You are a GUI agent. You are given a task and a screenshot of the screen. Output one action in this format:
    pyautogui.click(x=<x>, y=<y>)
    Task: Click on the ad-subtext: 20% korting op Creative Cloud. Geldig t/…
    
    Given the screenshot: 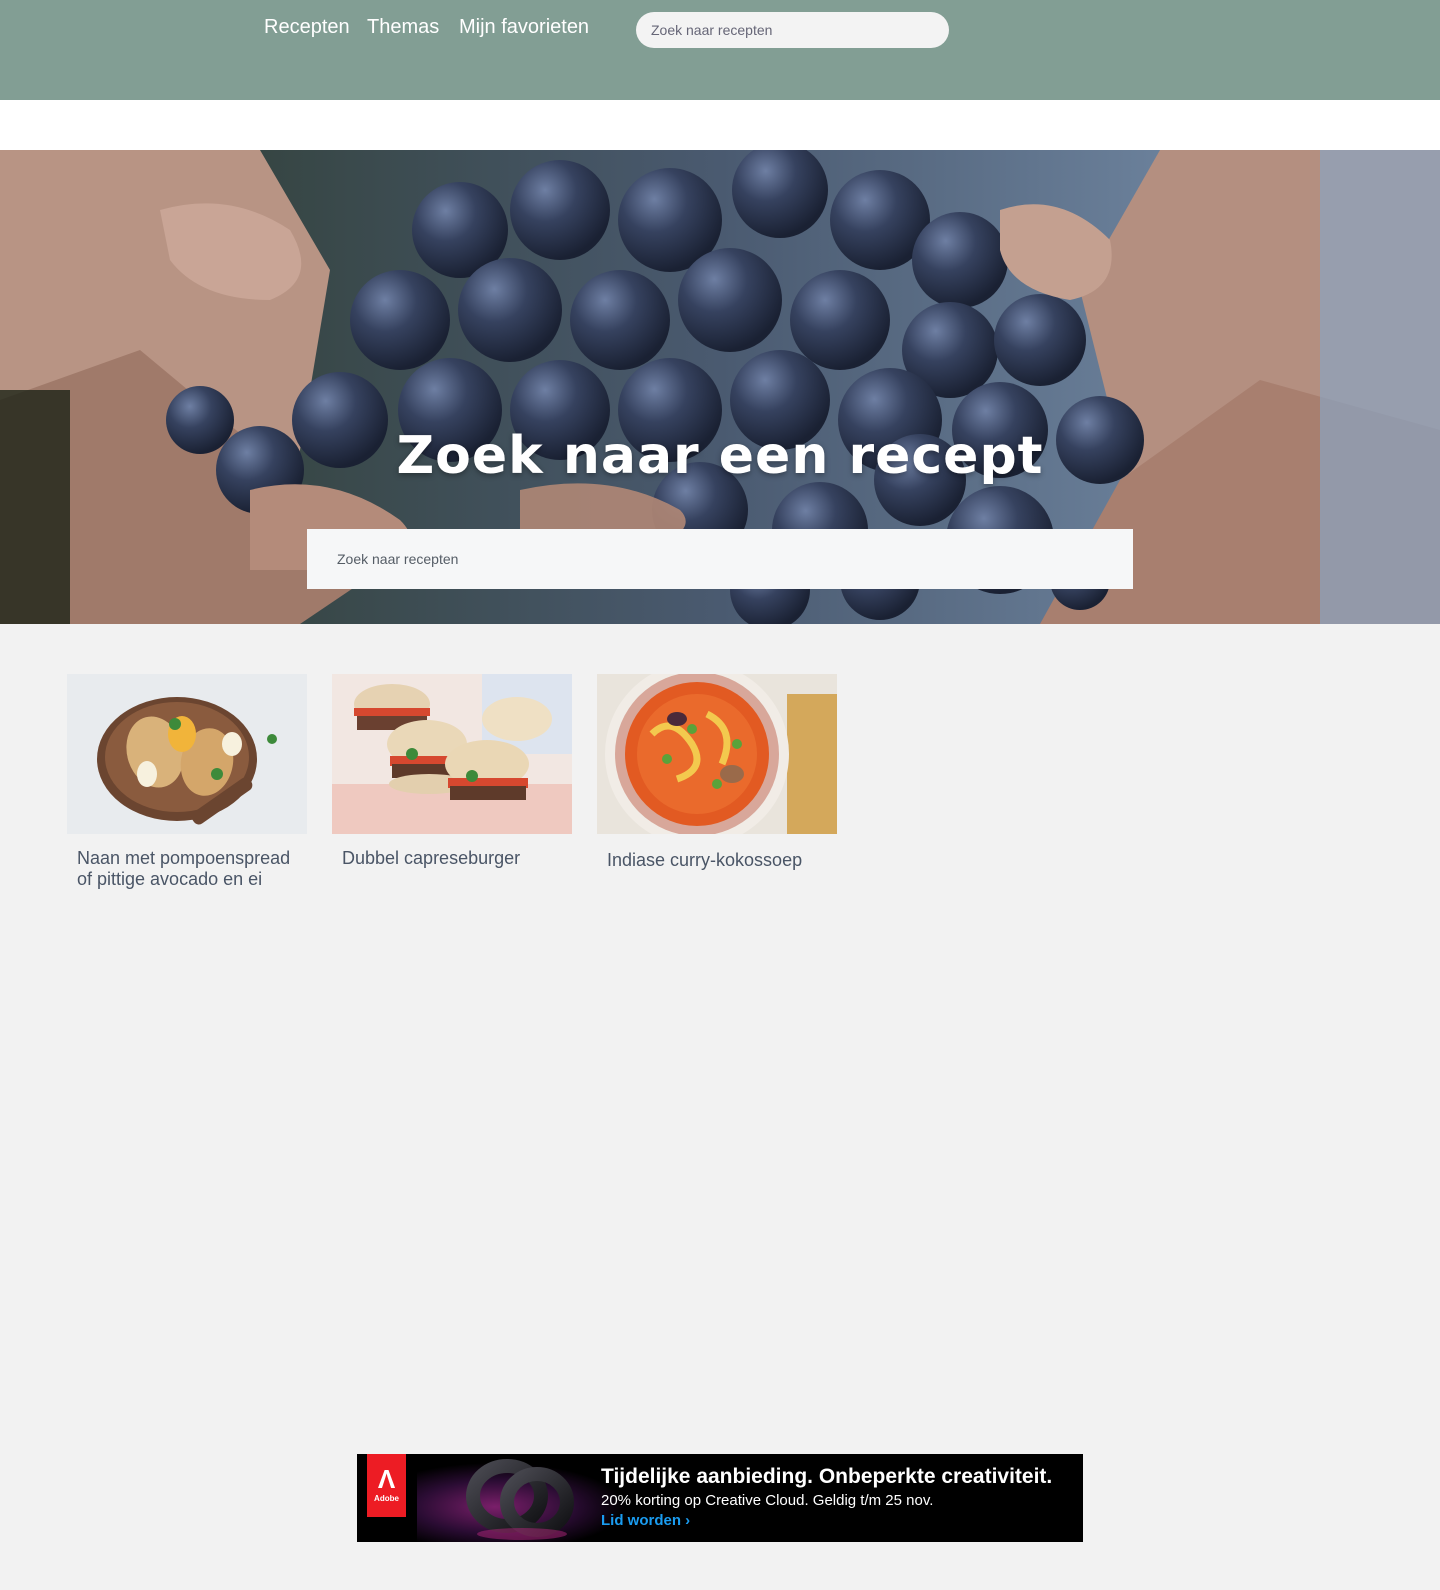 What is the action you would take?
    pyautogui.click(x=767, y=1500)
    